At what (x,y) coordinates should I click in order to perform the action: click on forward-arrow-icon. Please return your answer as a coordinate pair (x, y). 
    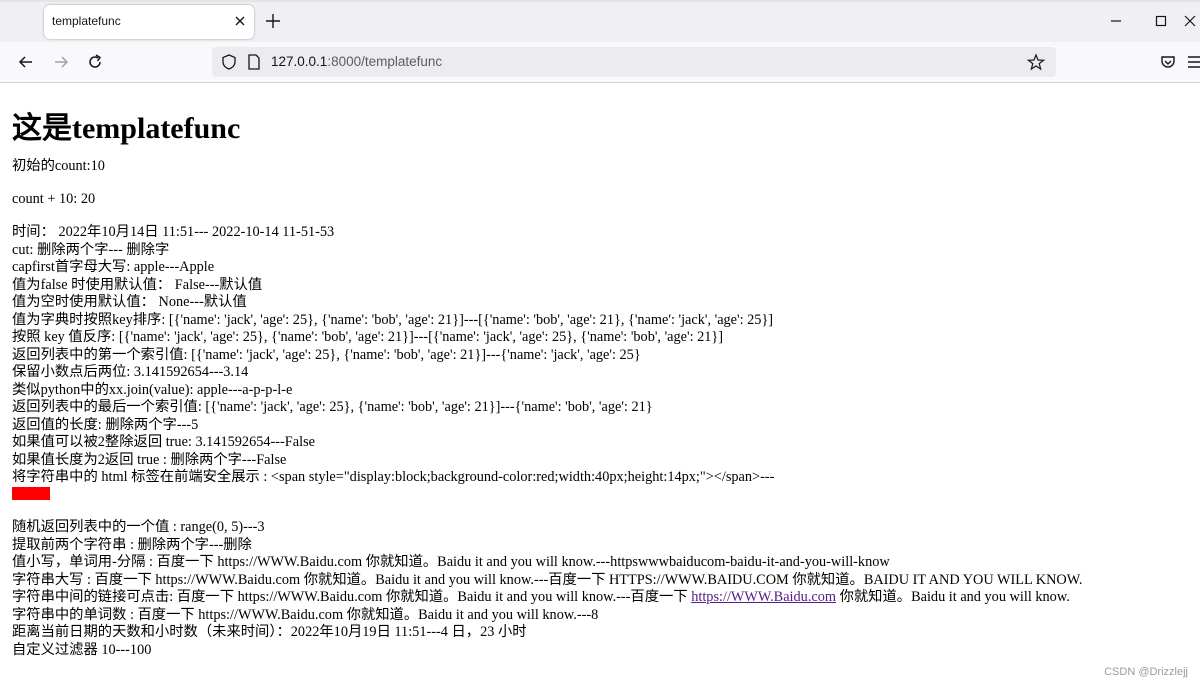
    Looking at the image, I should click on (61, 62).